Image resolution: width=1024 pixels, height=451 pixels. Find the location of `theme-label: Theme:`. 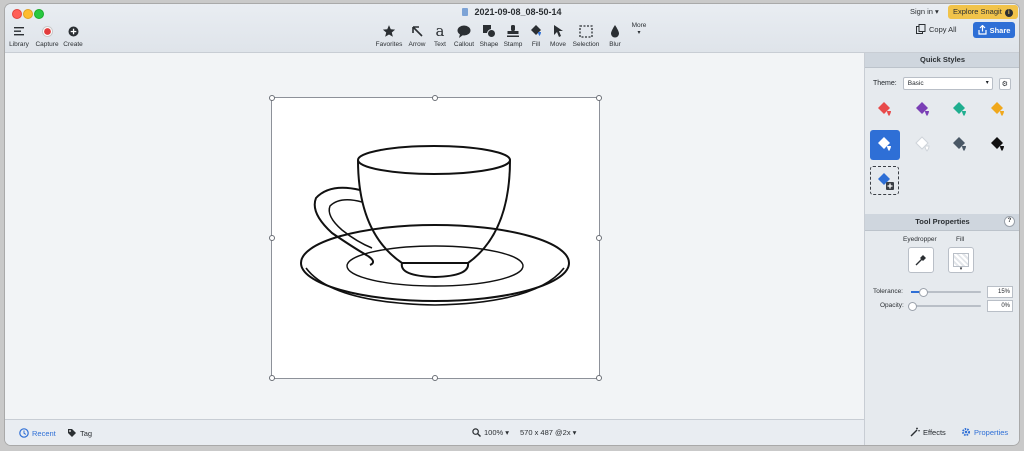

theme-label: Theme: is located at coordinates (885, 83).